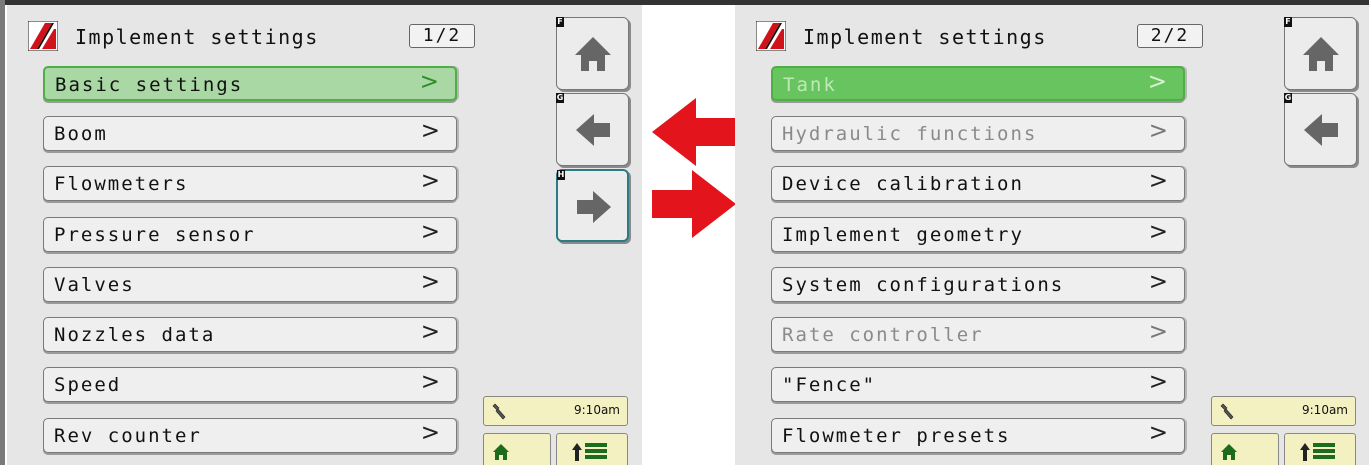  What do you see at coordinates (978, 83) in the screenshot?
I see `menu-item-tank: Tank >` at bounding box center [978, 83].